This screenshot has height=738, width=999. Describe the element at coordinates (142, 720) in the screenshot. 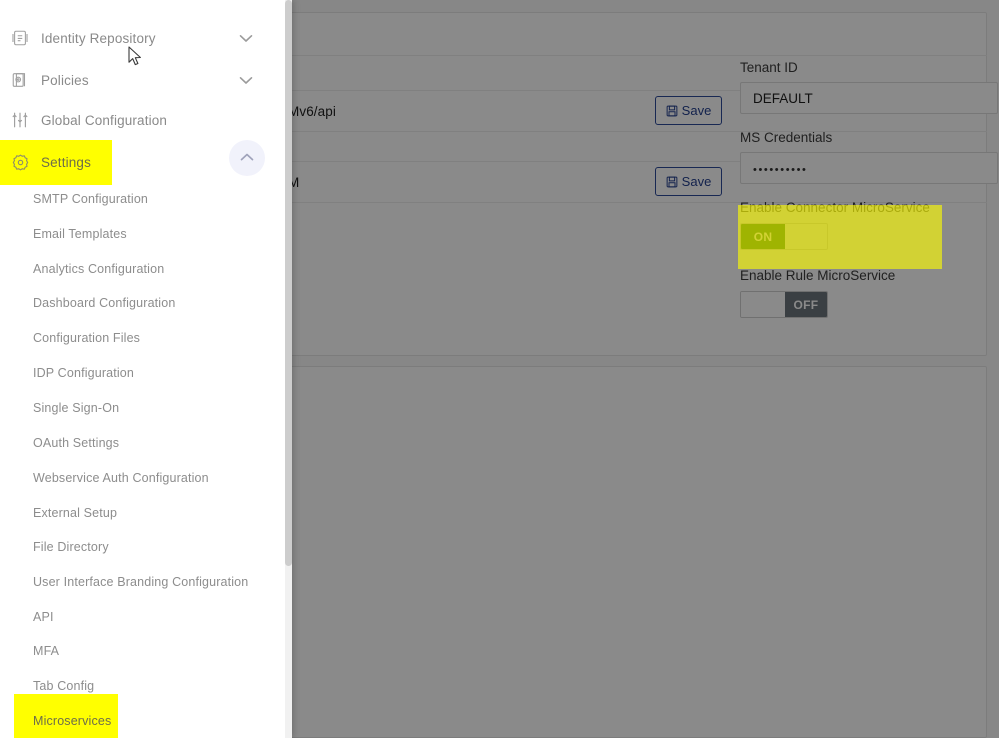

I see `sidebar-item-microservices: Microservices` at that location.